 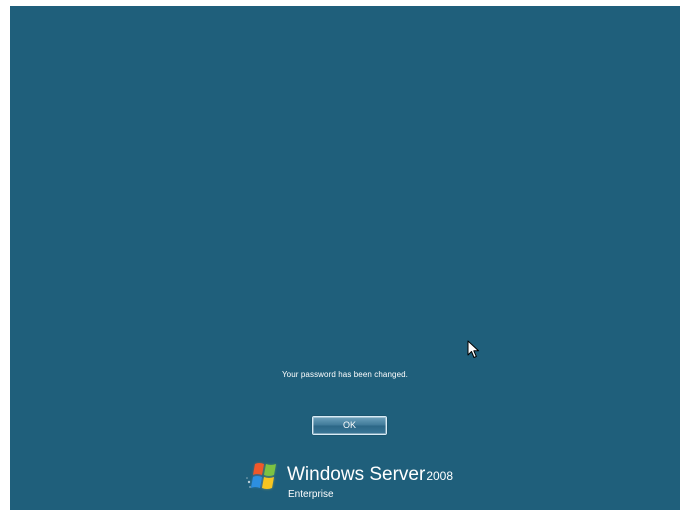 I want to click on status-message: Your password has been changed., so click(x=344, y=374).